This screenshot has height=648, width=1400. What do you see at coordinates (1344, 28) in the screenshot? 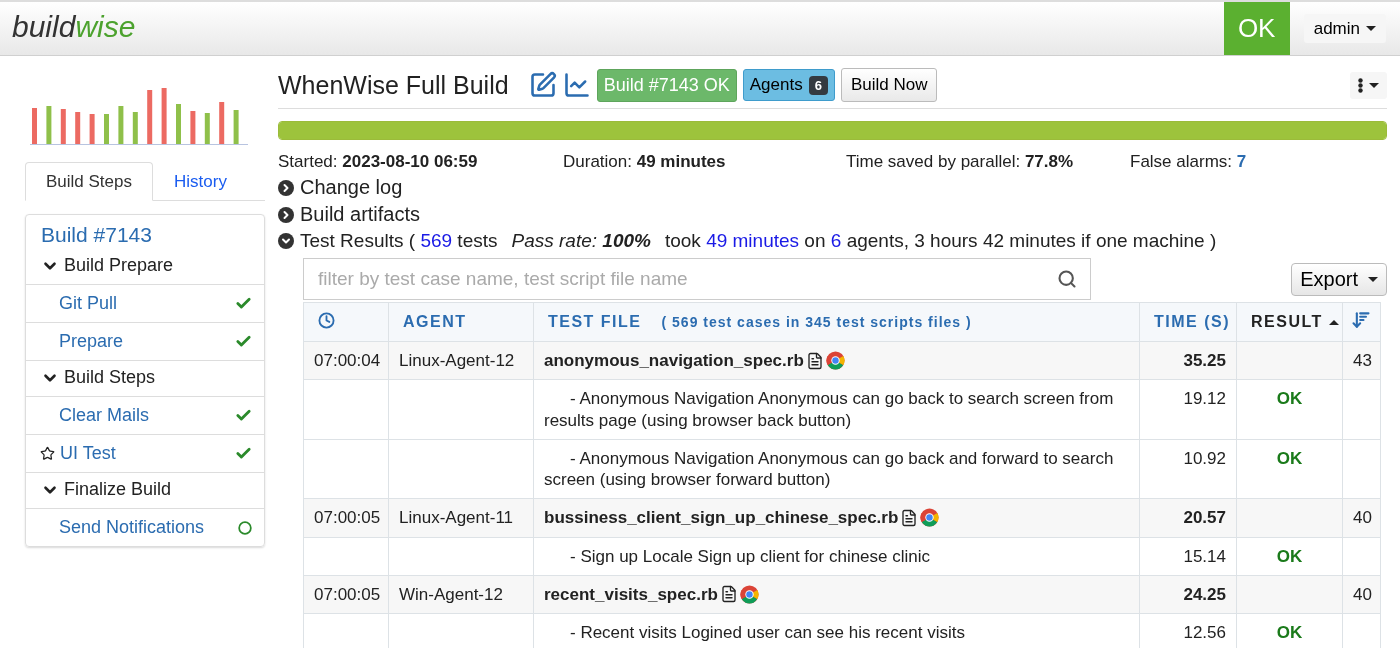
I see `user-menu: admin` at bounding box center [1344, 28].